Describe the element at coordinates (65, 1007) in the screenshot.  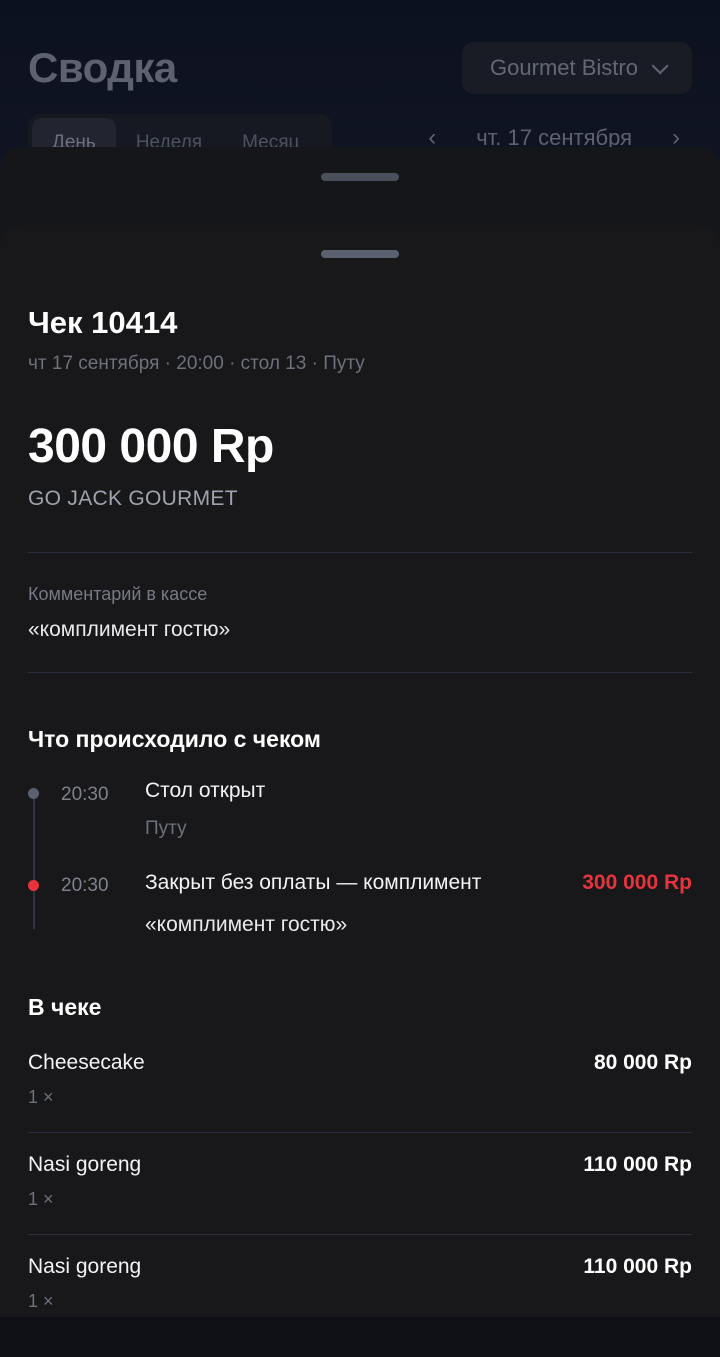
I see `items-section-title: В чеке` at that location.